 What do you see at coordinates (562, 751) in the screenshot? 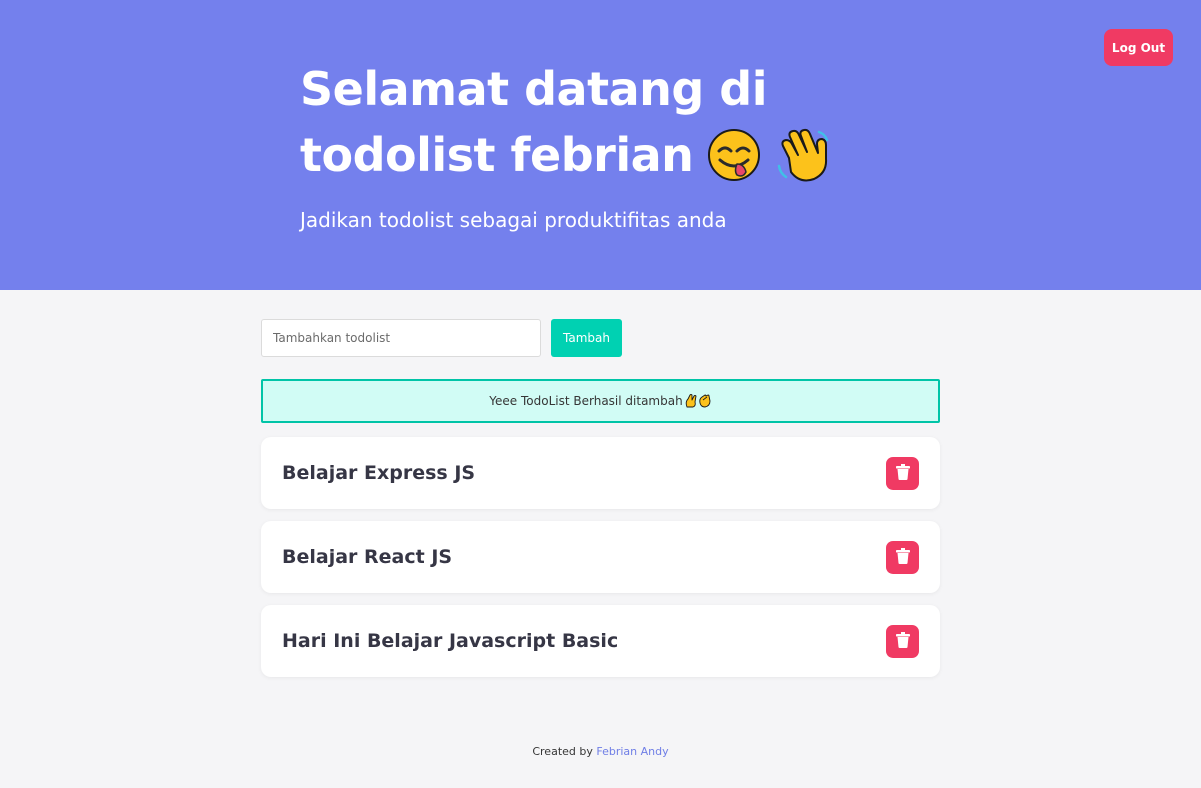
I see `footer-prefix: Created by` at bounding box center [562, 751].